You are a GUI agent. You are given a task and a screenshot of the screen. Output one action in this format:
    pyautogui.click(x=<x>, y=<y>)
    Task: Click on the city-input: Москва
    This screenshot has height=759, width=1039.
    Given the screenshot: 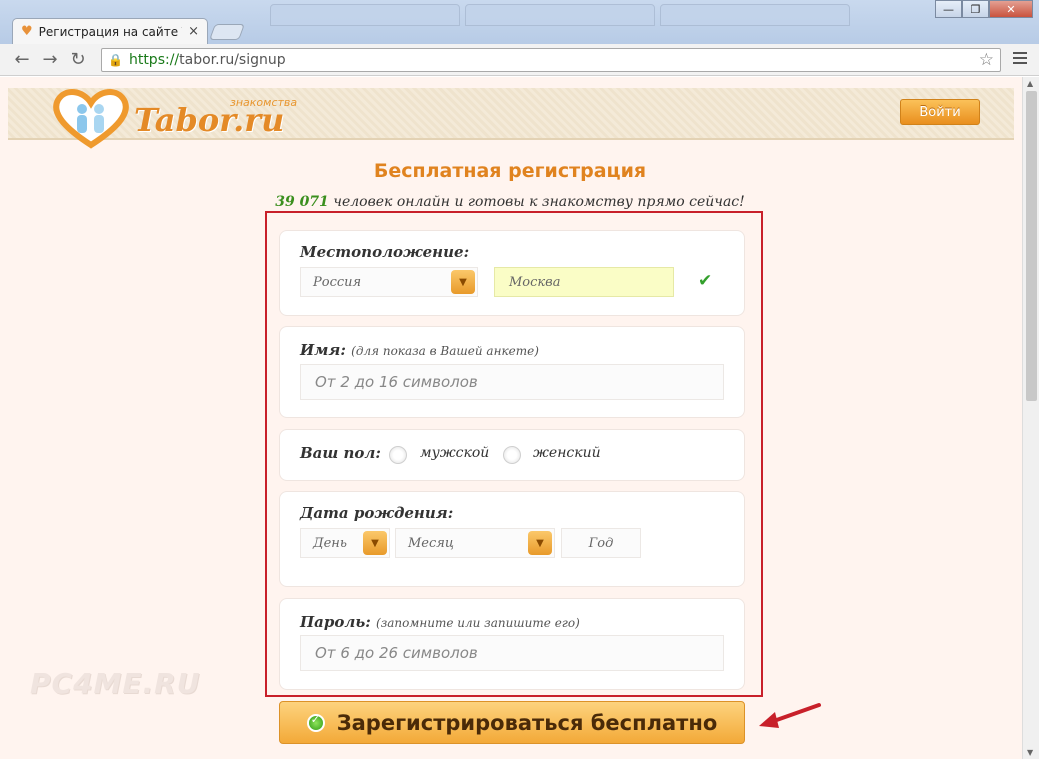 What is the action you would take?
    pyautogui.click(x=584, y=282)
    